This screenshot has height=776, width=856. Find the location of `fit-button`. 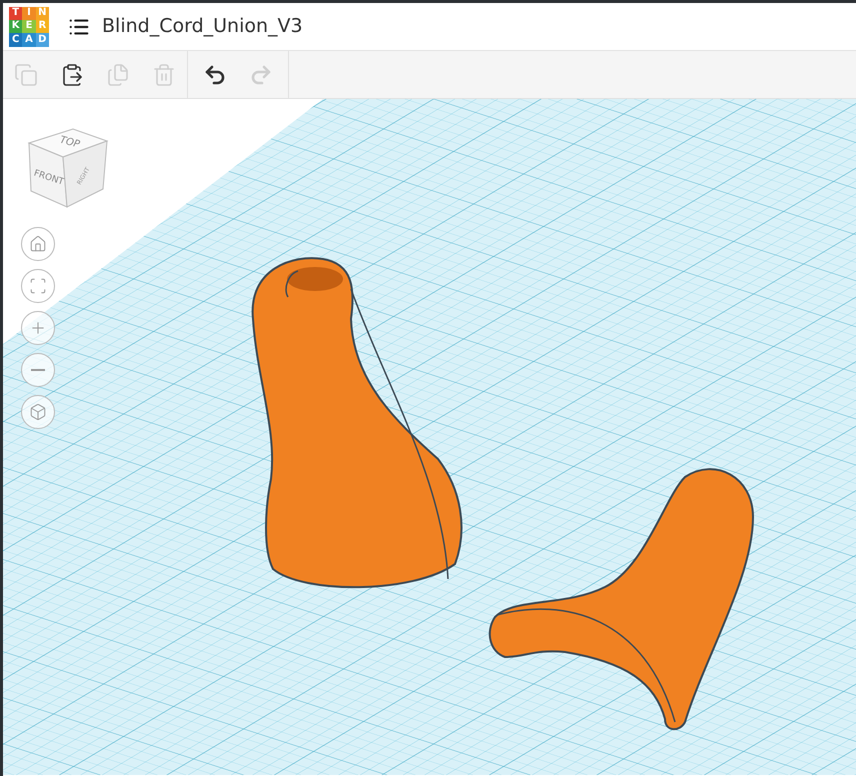

fit-button is located at coordinates (38, 286).